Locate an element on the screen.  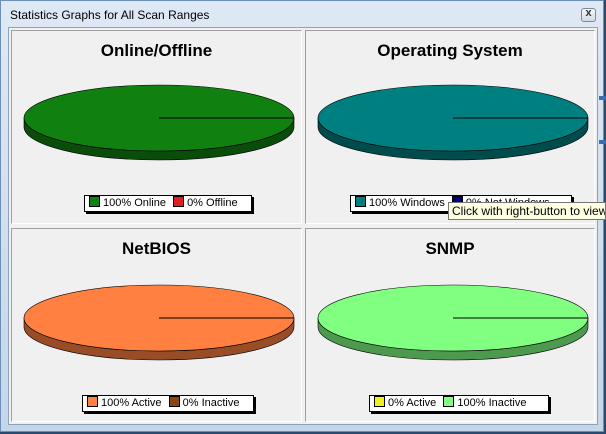
legend-item-offline: 0% Offline is located at coordinates (205, 203).